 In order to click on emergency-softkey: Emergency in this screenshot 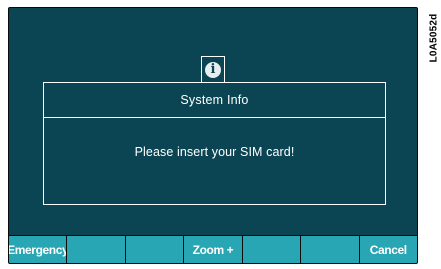, I will do `click(38, 249)`.